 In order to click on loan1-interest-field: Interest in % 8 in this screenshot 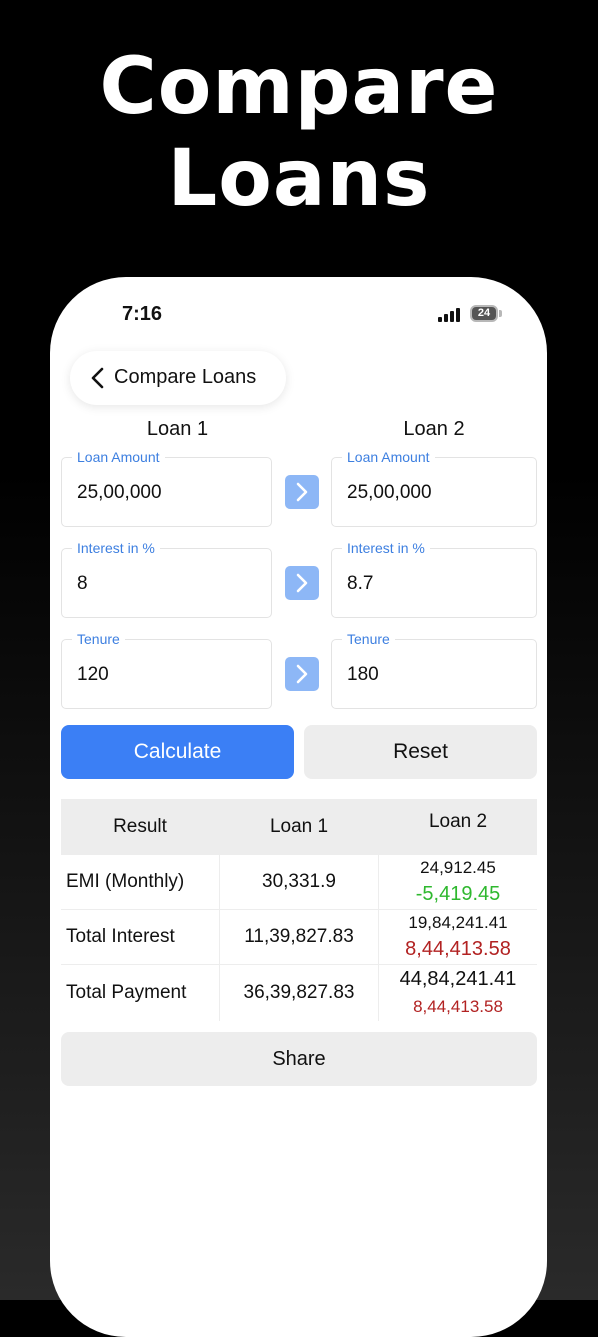, I will do `click(166, 578)`.